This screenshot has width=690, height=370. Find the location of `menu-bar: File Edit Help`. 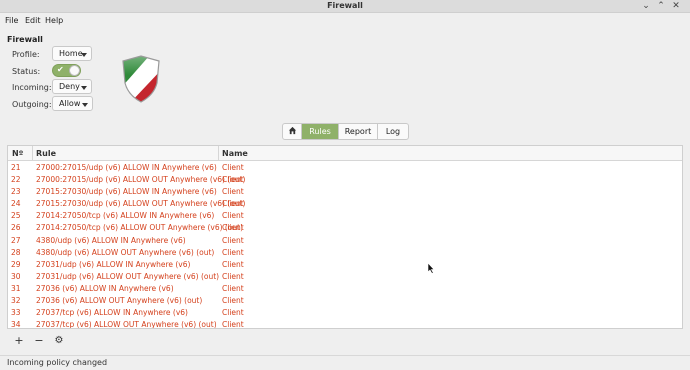

menu-bar: File Edit Help is located at coordinates (345, 20).